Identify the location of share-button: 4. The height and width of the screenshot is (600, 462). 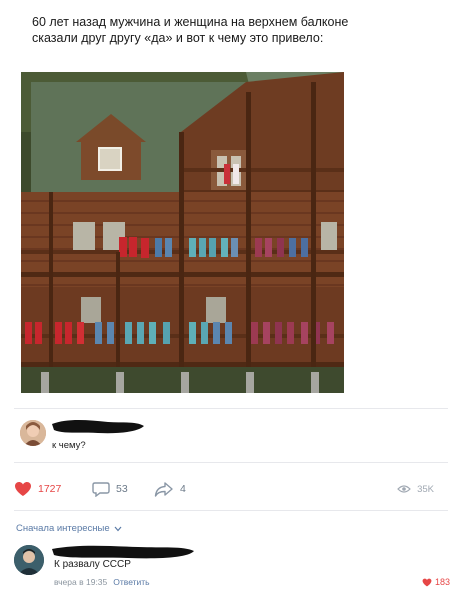
(170, 489).